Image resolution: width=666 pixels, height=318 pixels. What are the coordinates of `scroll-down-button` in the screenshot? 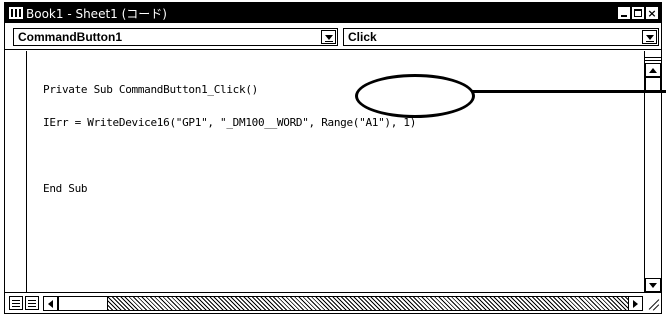 It's located at (653, 285).